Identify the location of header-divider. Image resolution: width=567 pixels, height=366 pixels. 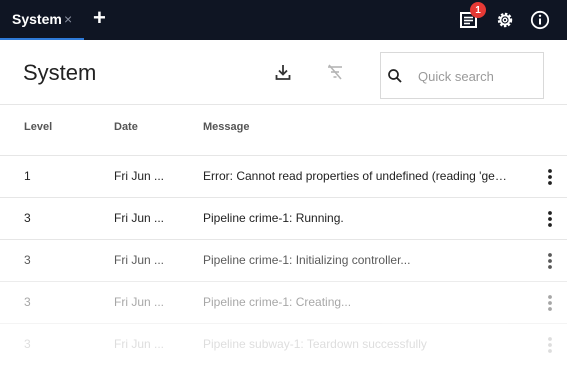
(283, 104).